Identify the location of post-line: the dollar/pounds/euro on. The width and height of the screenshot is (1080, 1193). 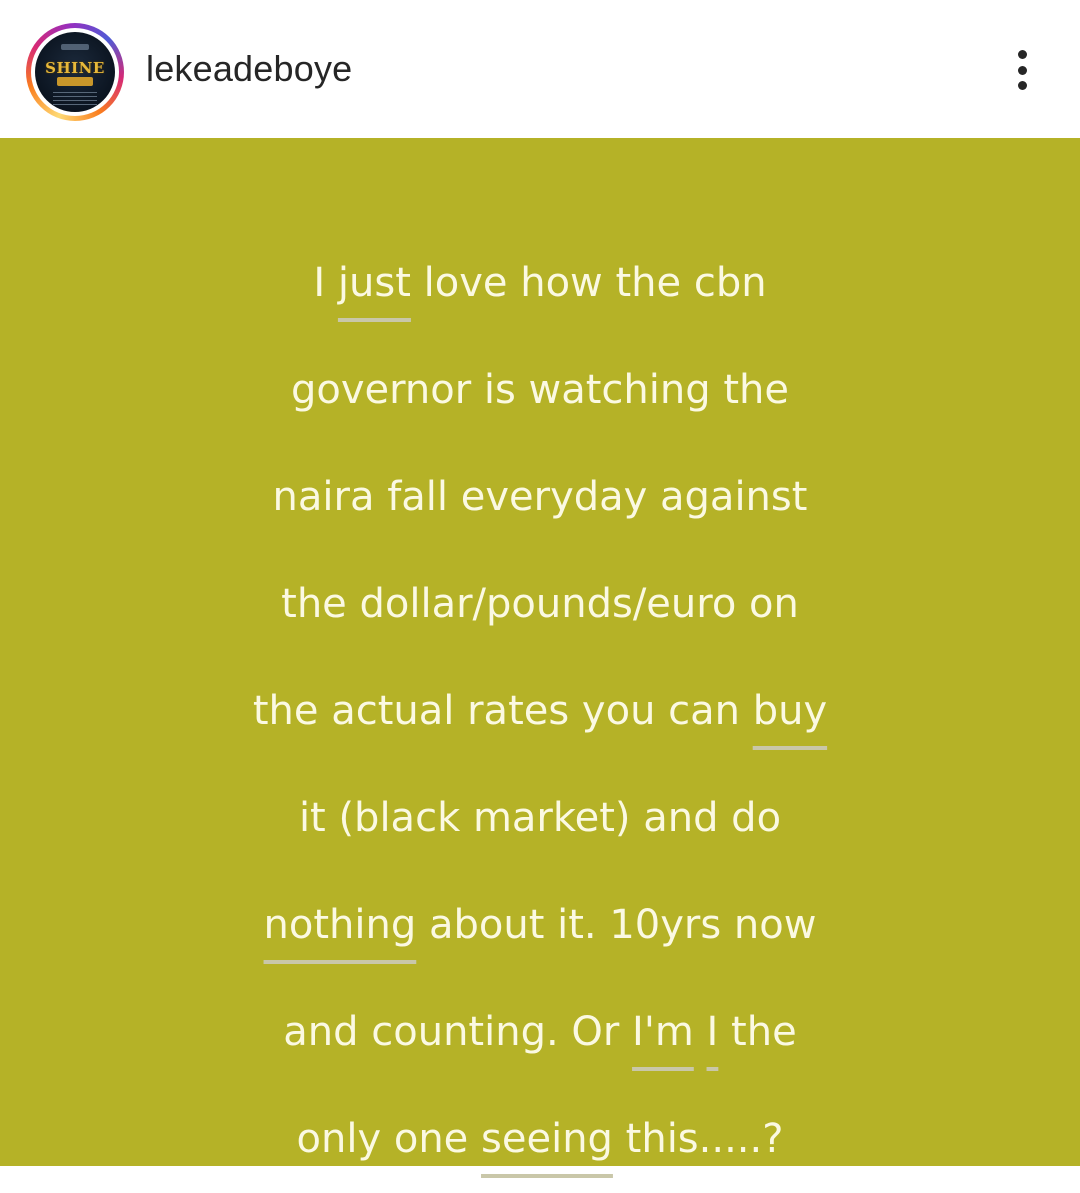
(540, 604).